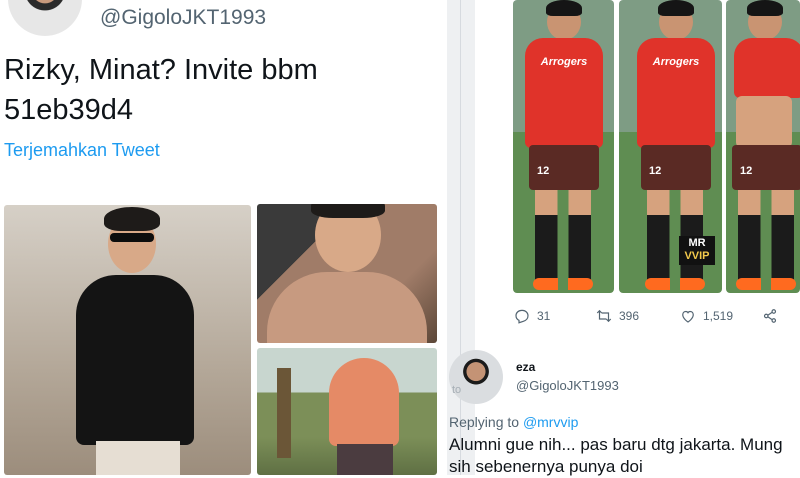 The width and height of the screenshot is (800, 478). I want to click on author-handle: @GigoloJKT1993, so click(183, 18).